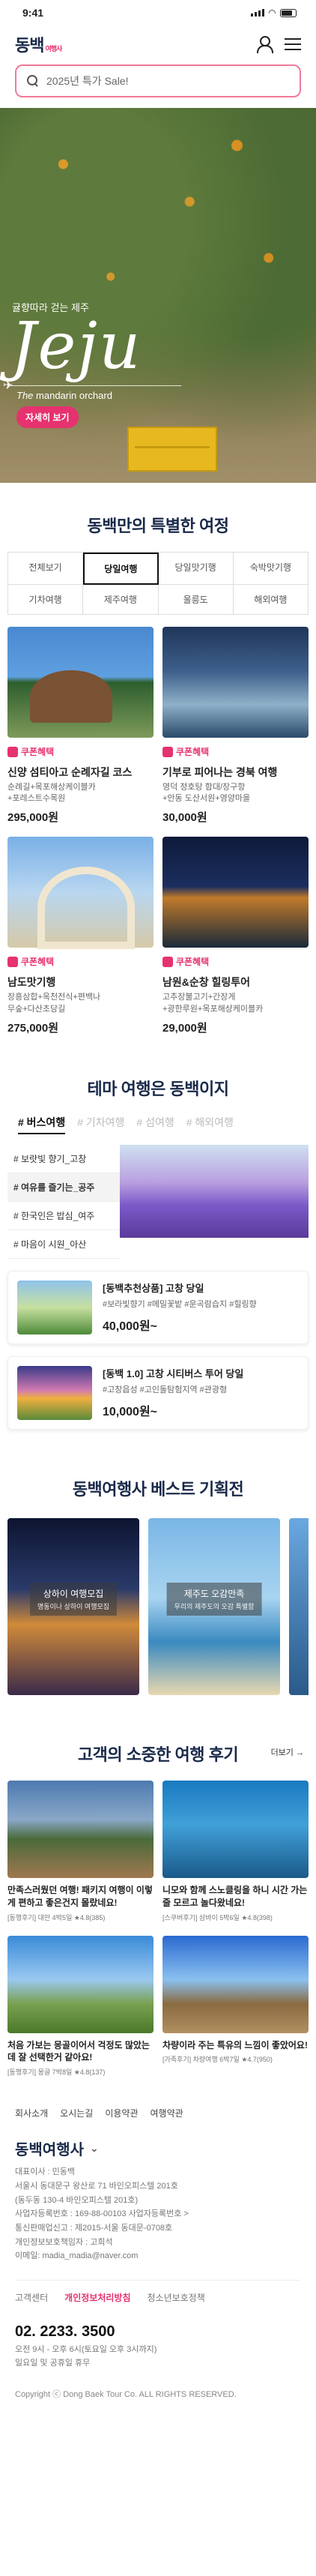  Describe the element at coordinates (63, 1187) in the screenshot. I see `theme-list-item: # 여유를 즐기는_공주` at that location.